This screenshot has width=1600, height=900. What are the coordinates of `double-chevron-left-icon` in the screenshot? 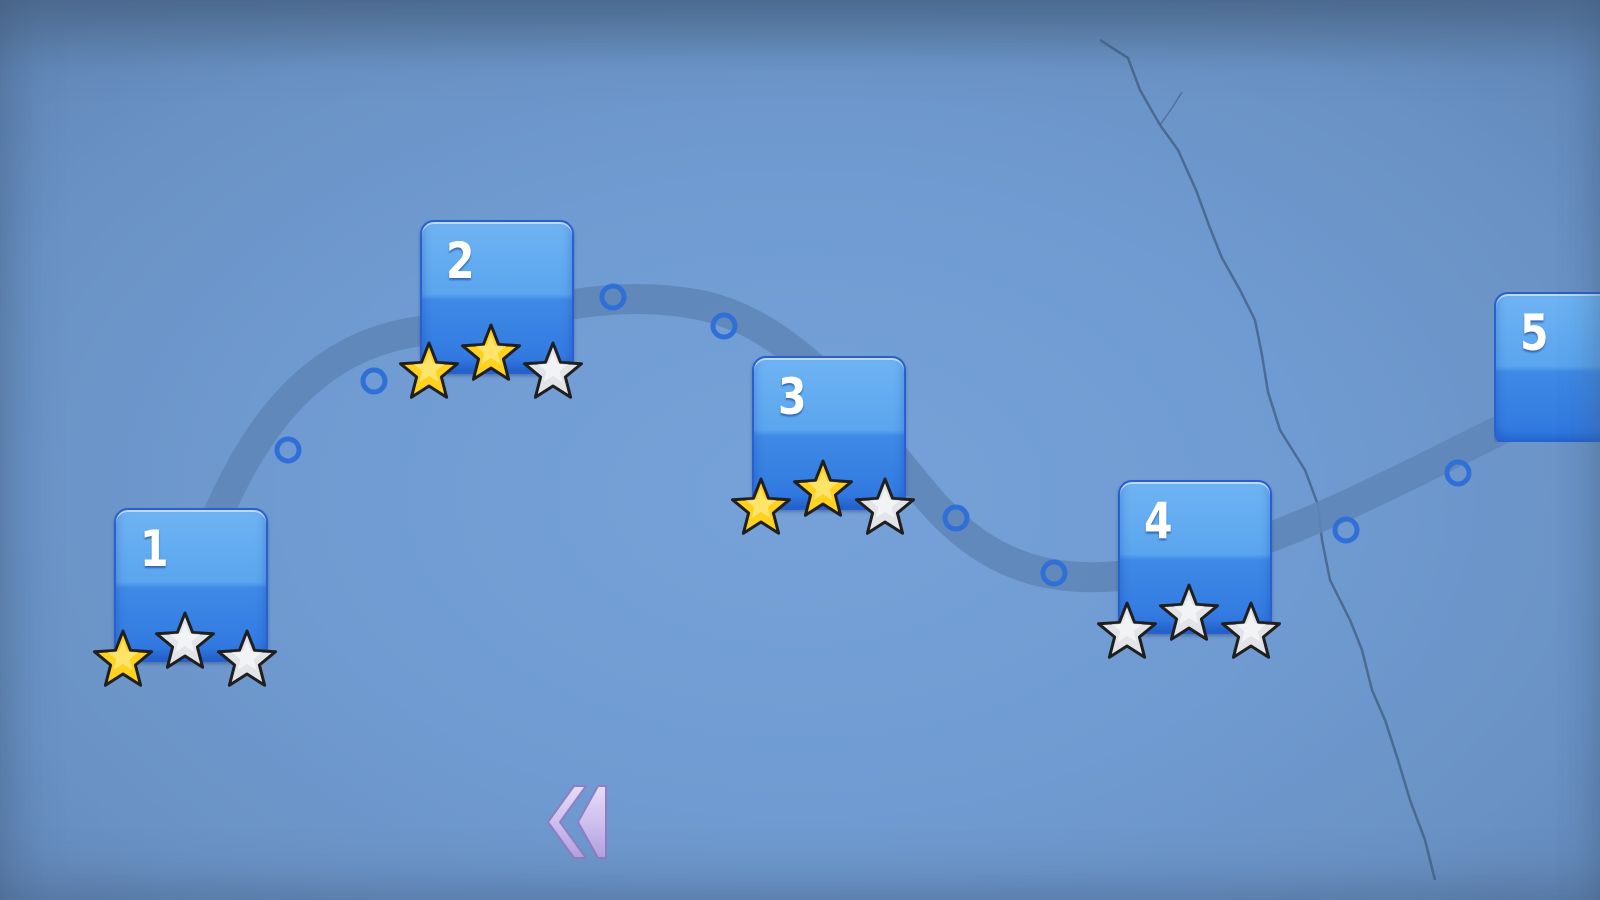 It's located at (577, 822).